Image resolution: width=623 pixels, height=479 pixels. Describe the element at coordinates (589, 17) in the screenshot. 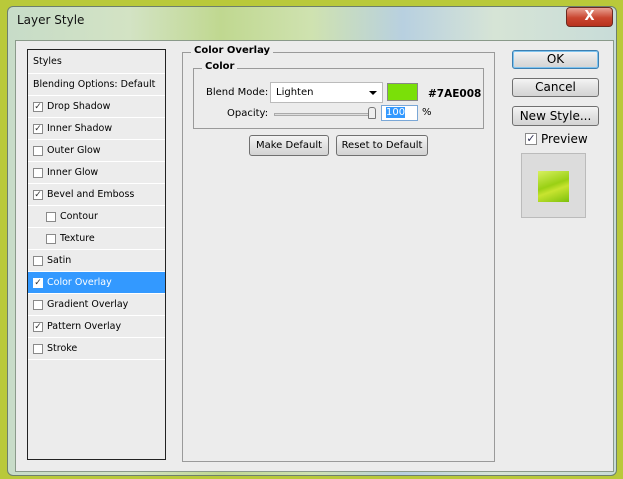

I see `close-button: X` at that location.